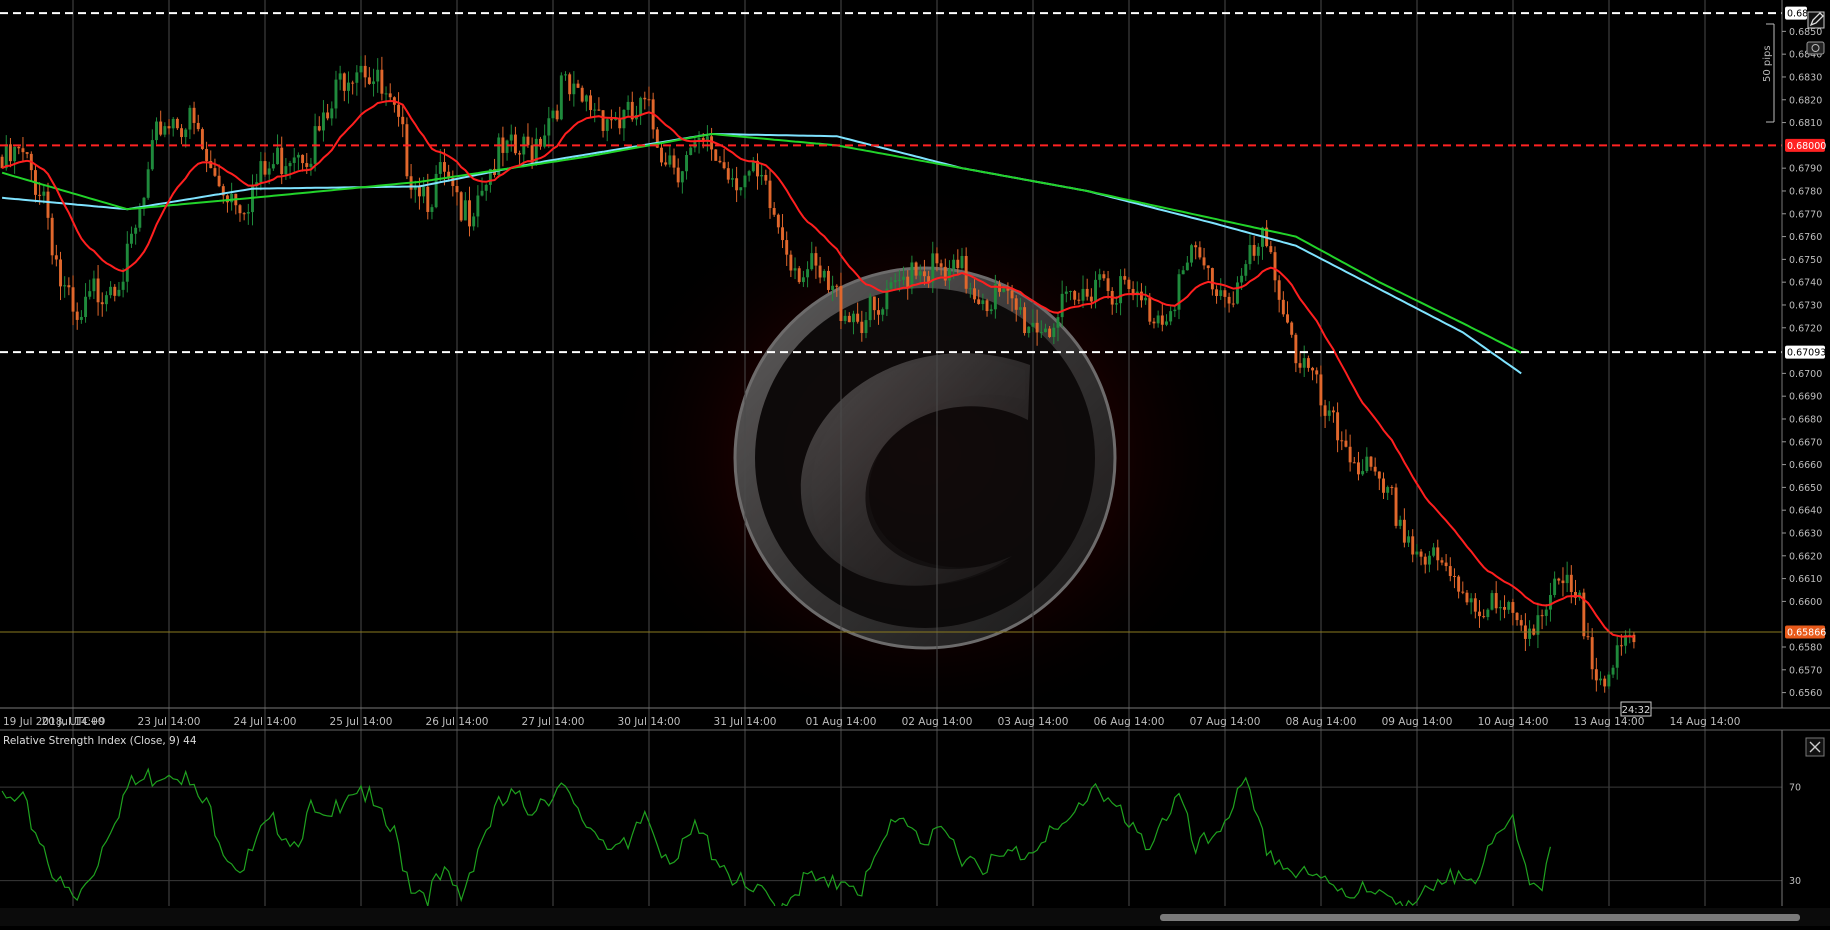  Describe the element at coordinates (1816, 20) in the screenshot. I see `edit-icon` at that location.